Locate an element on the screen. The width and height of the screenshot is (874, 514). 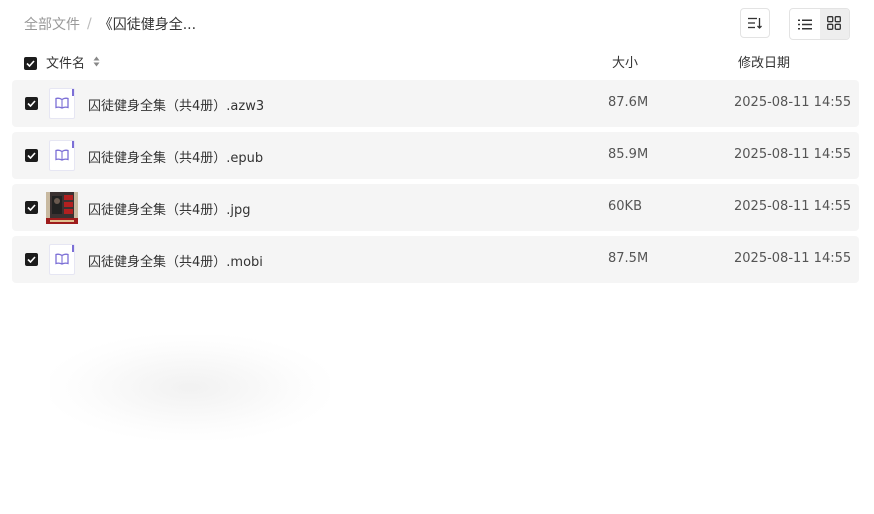
column-header-date: 修改日期 is located at coordinates (764, 64).